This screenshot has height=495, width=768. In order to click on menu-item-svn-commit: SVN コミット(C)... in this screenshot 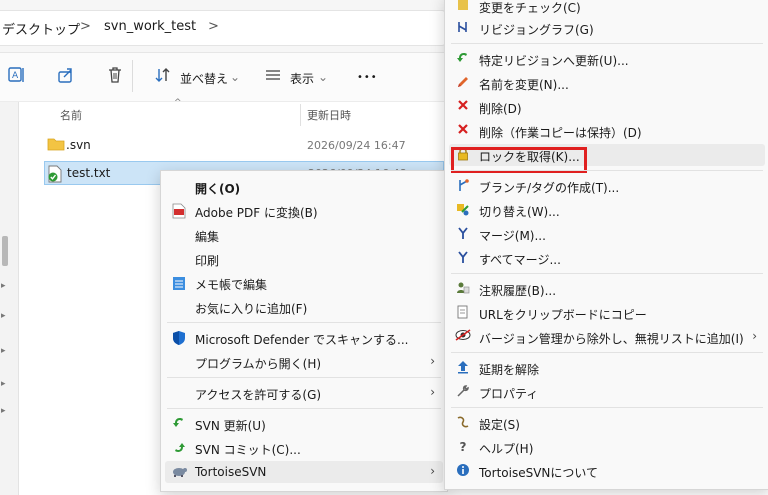, I will do `click(304, 448)`.